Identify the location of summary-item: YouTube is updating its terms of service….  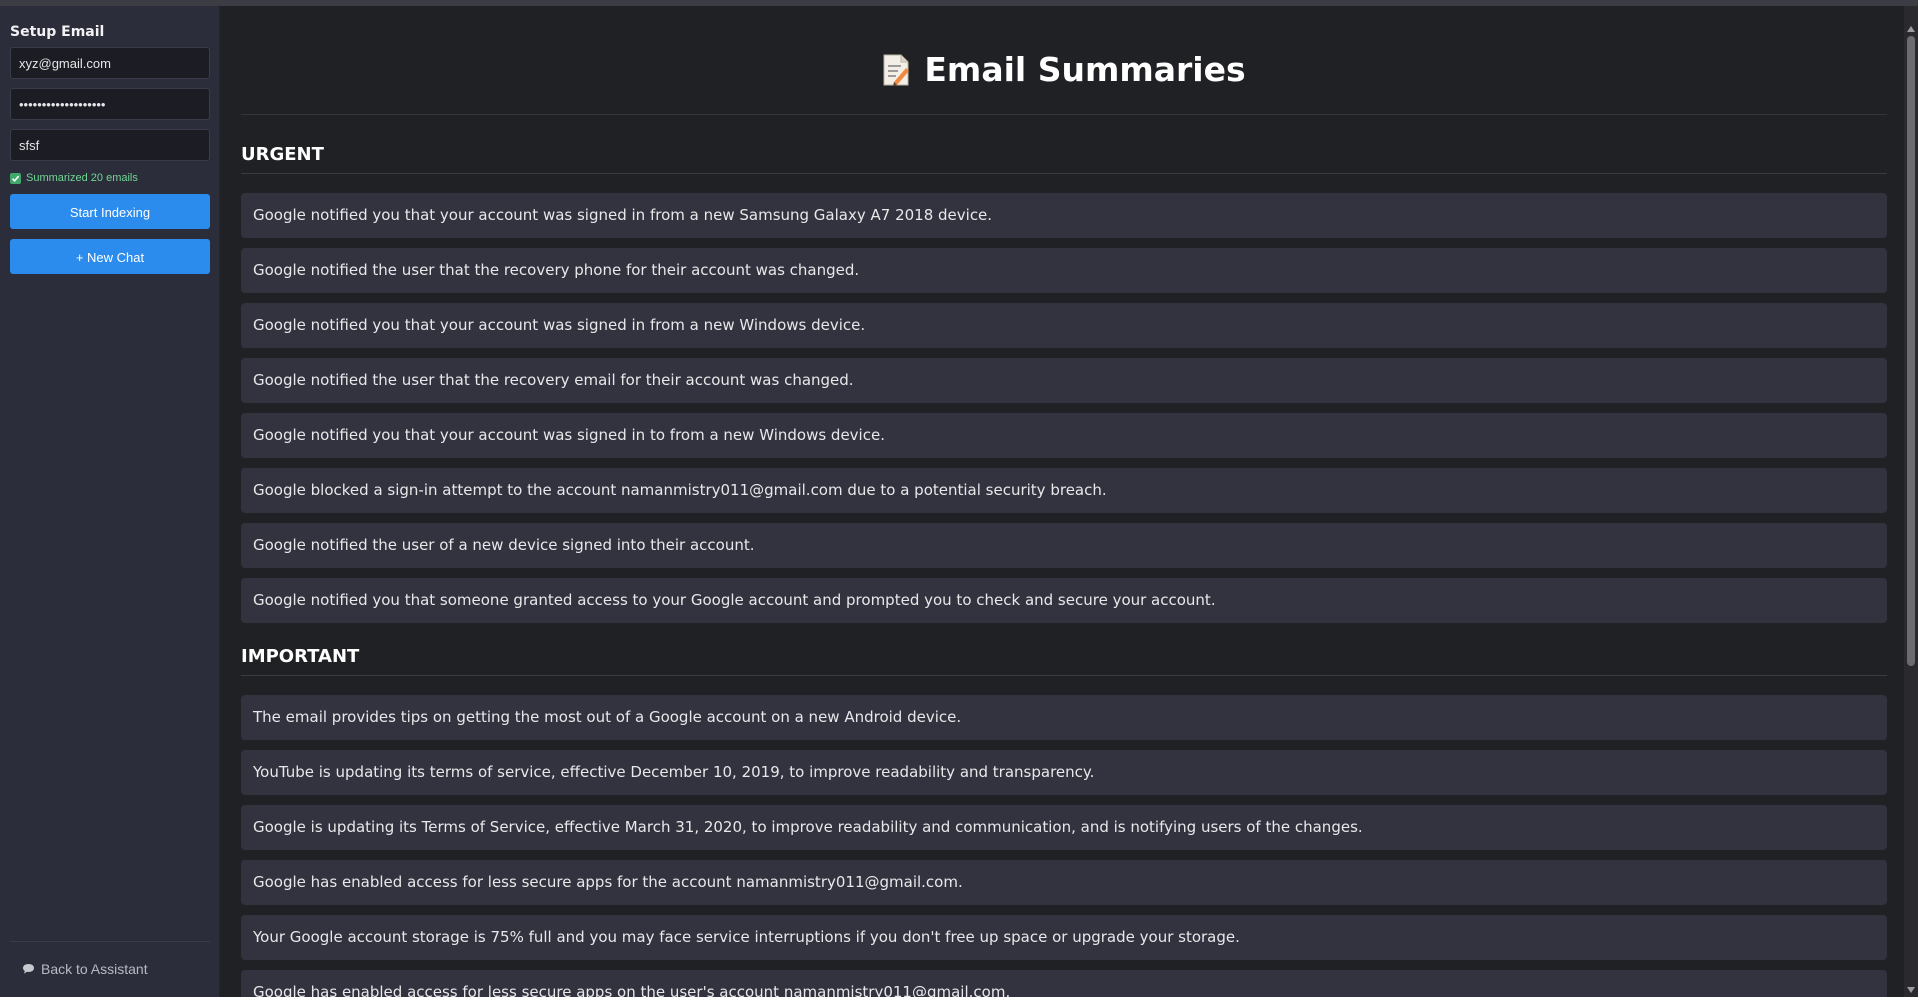
(1064, 772).